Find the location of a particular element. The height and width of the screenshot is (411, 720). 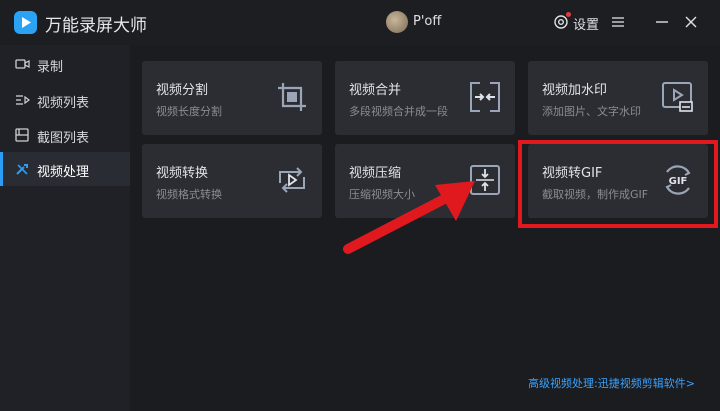

menu-icon is located at coordinates (618, 22).